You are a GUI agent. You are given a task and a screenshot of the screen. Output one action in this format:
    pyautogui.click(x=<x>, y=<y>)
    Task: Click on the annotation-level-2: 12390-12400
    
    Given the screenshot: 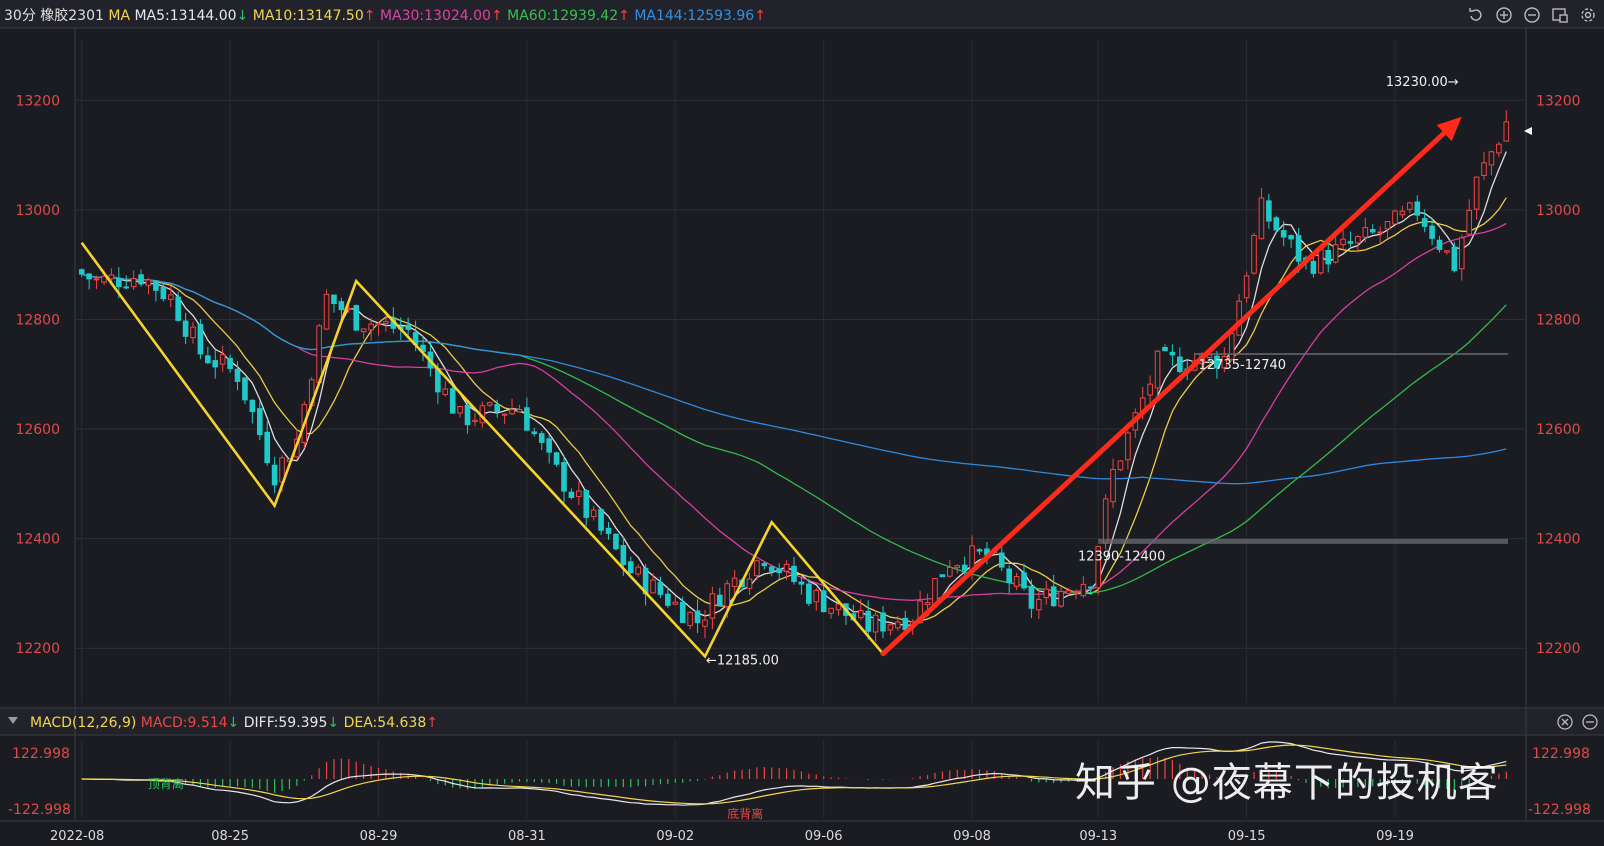 What is the action you would take?
    pyautogui.click(x=1121, y=556)
    